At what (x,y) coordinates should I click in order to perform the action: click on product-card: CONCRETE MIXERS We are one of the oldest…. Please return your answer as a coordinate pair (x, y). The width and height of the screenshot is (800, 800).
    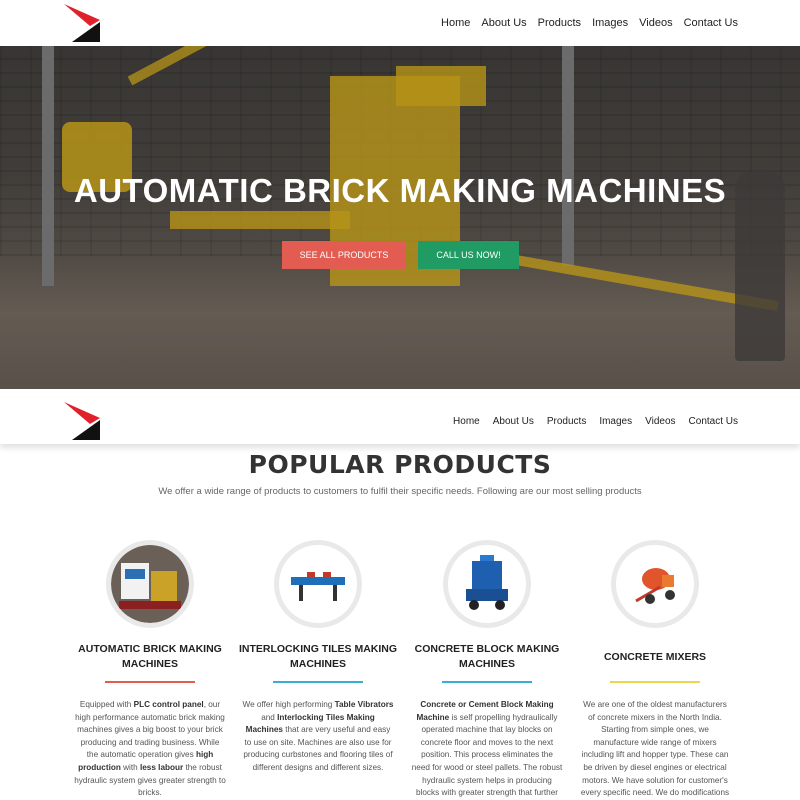
    Looking at the image, I should click on (655, 670).